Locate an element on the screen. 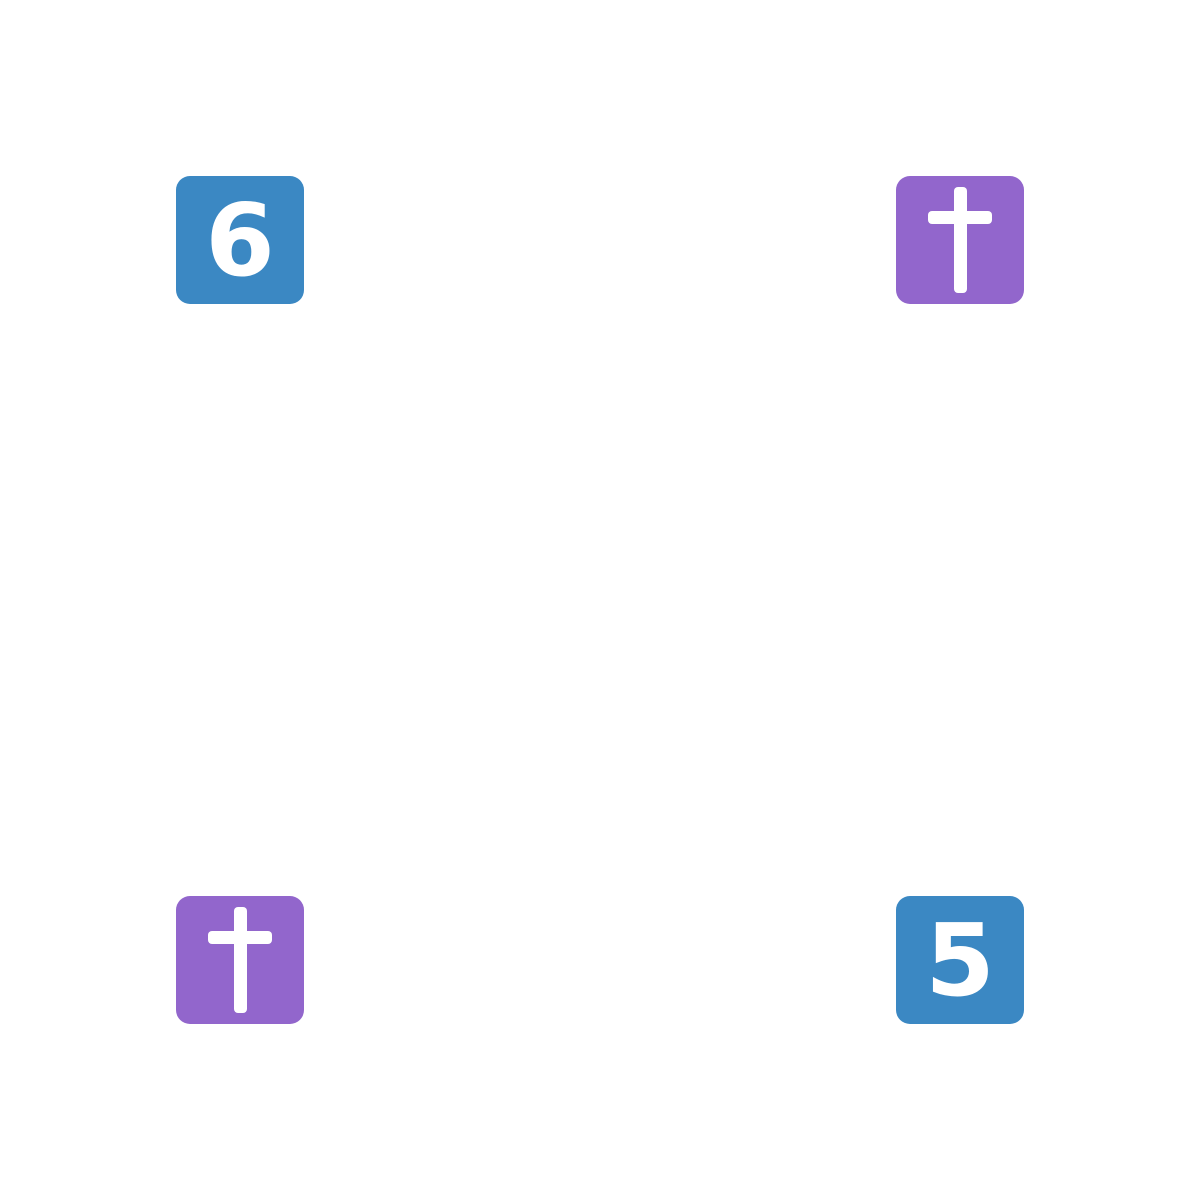 Image resolution: width=1200 pixels, height=1200 pixels. keycap-six-icon: 6 is located at coordinates (240, 240).